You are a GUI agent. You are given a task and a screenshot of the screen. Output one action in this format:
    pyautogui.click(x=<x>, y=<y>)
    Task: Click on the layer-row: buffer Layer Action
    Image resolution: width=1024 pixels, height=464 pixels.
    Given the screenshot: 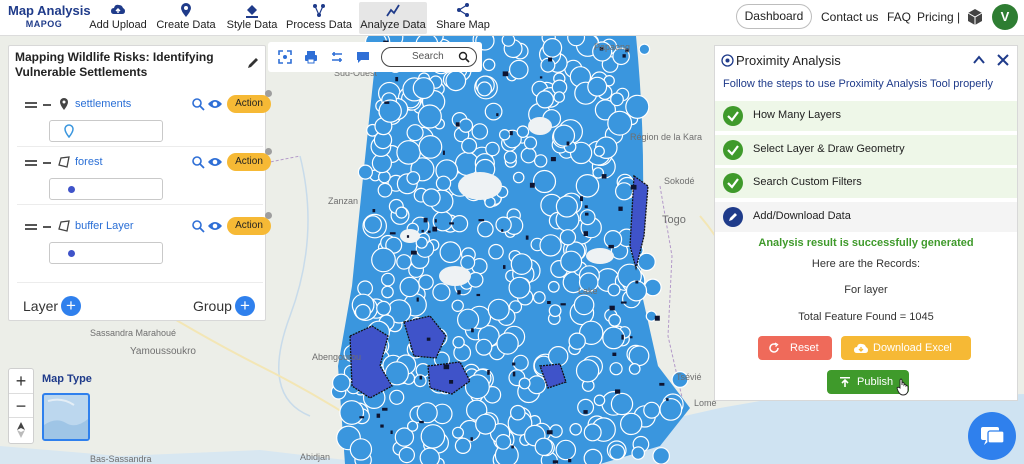 What is the action you would take?
    pyautogui.click(x=147, y=244)
    